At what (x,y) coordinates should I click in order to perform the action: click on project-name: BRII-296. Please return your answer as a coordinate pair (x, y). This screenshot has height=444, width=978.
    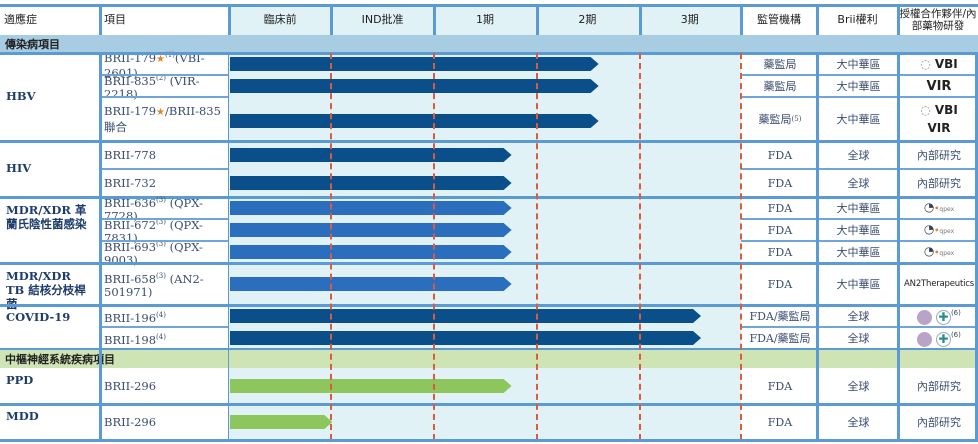
    Looking at the image, I should click on (164, 386).